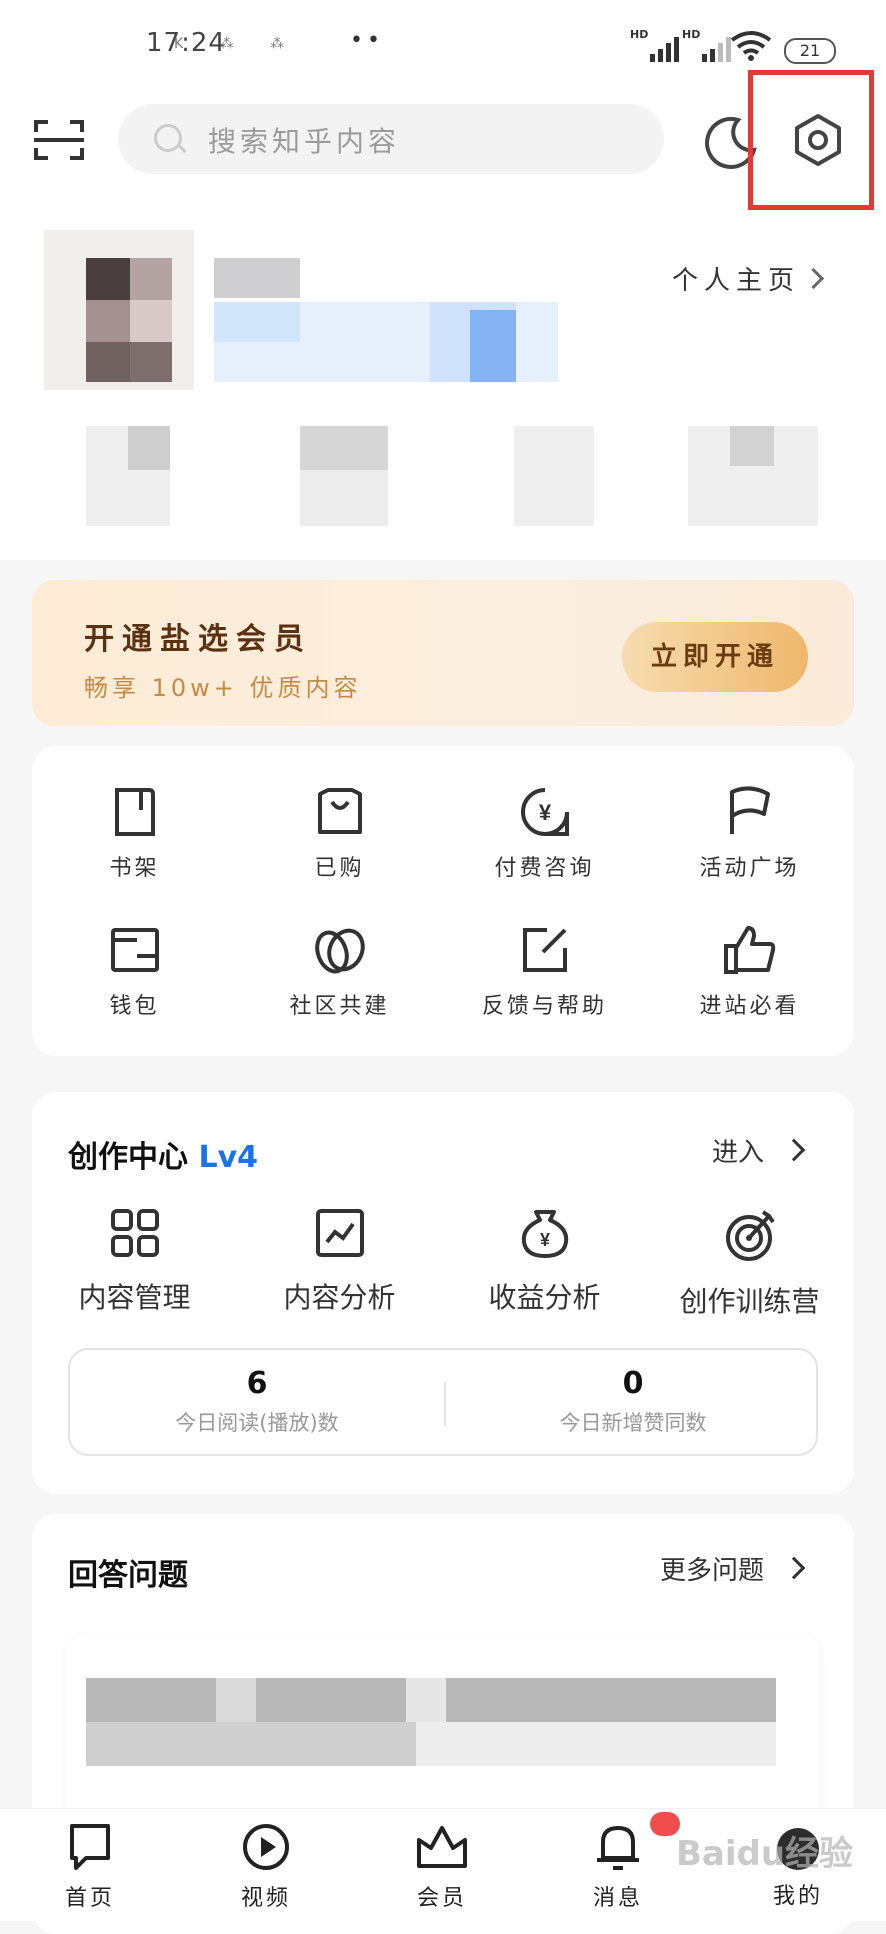 Image resolution: width=886 pixels, height=1934 pixels. I want to click on nav-label: 我的, so click(797, 1896).